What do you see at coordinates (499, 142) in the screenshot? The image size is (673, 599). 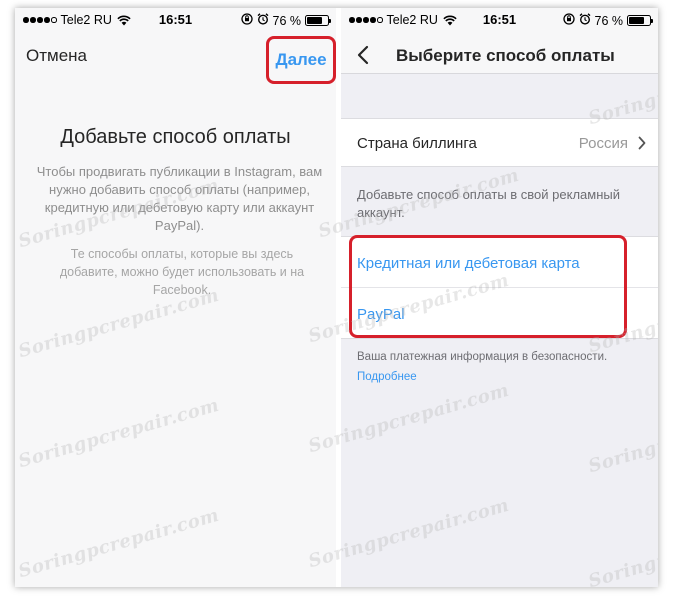 I see `billing-country-row: Страна биллинга Россия` at bounding box center [499, 142].